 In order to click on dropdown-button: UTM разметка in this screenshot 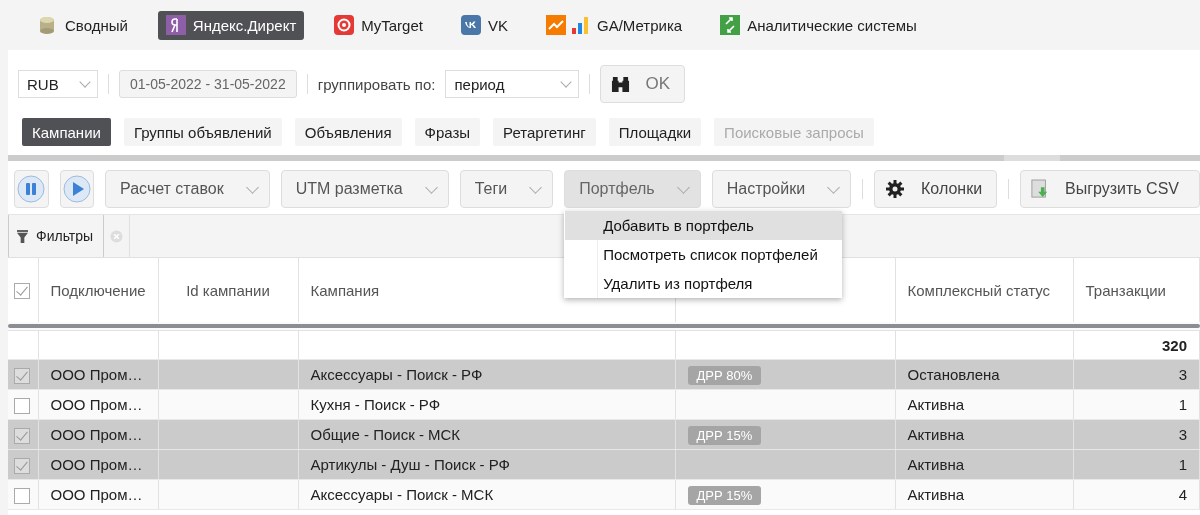, I will do `click(364, 189)`.